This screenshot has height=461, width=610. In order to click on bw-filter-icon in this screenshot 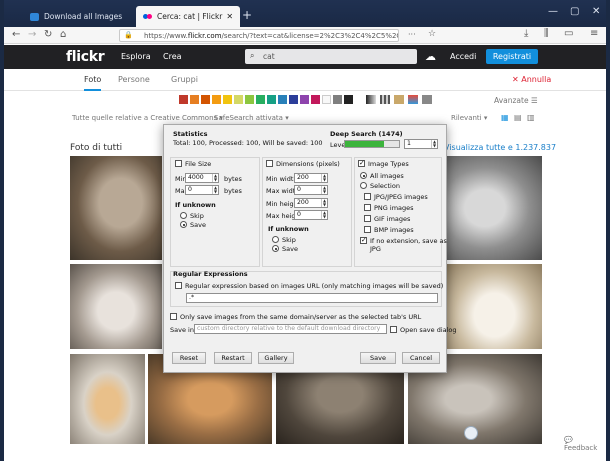, I will do `click(371, 99)`.